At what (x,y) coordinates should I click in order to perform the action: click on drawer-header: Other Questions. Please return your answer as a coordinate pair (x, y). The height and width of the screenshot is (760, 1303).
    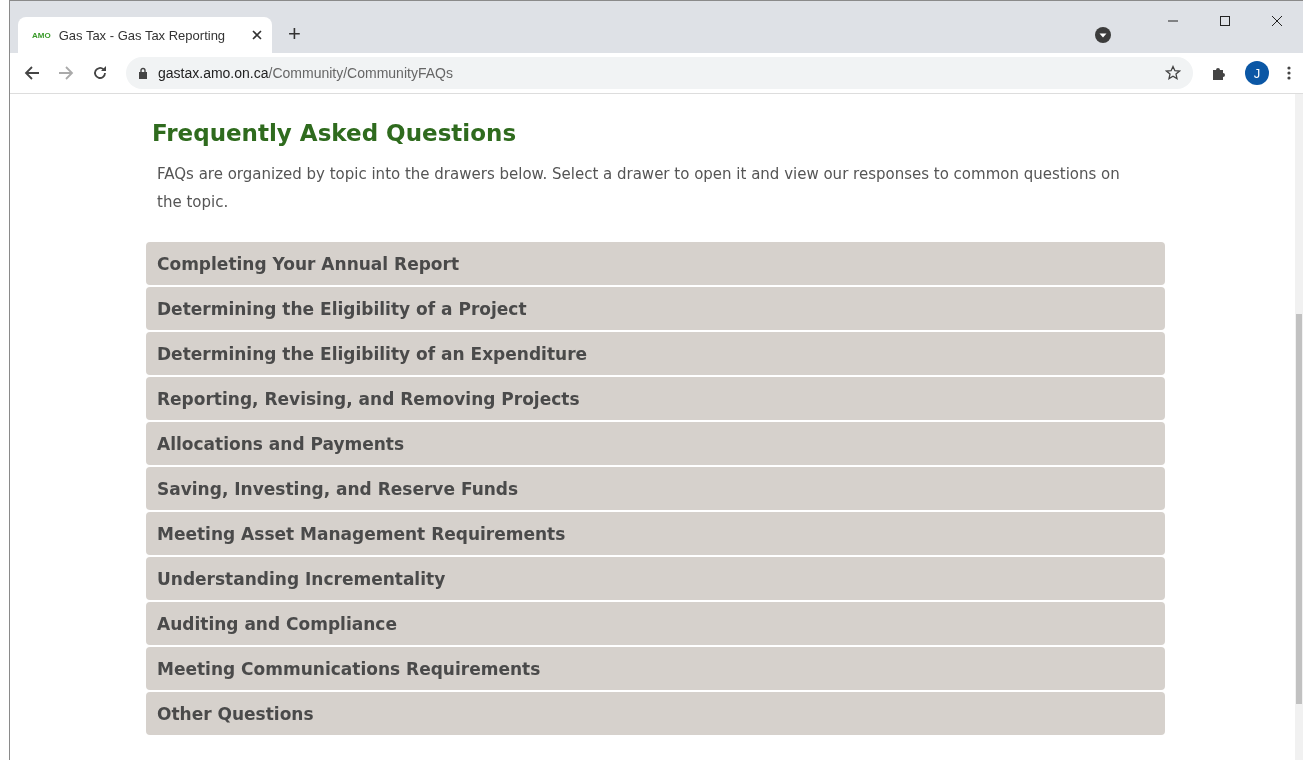
    Looking at the image, I should click on (655, 713).